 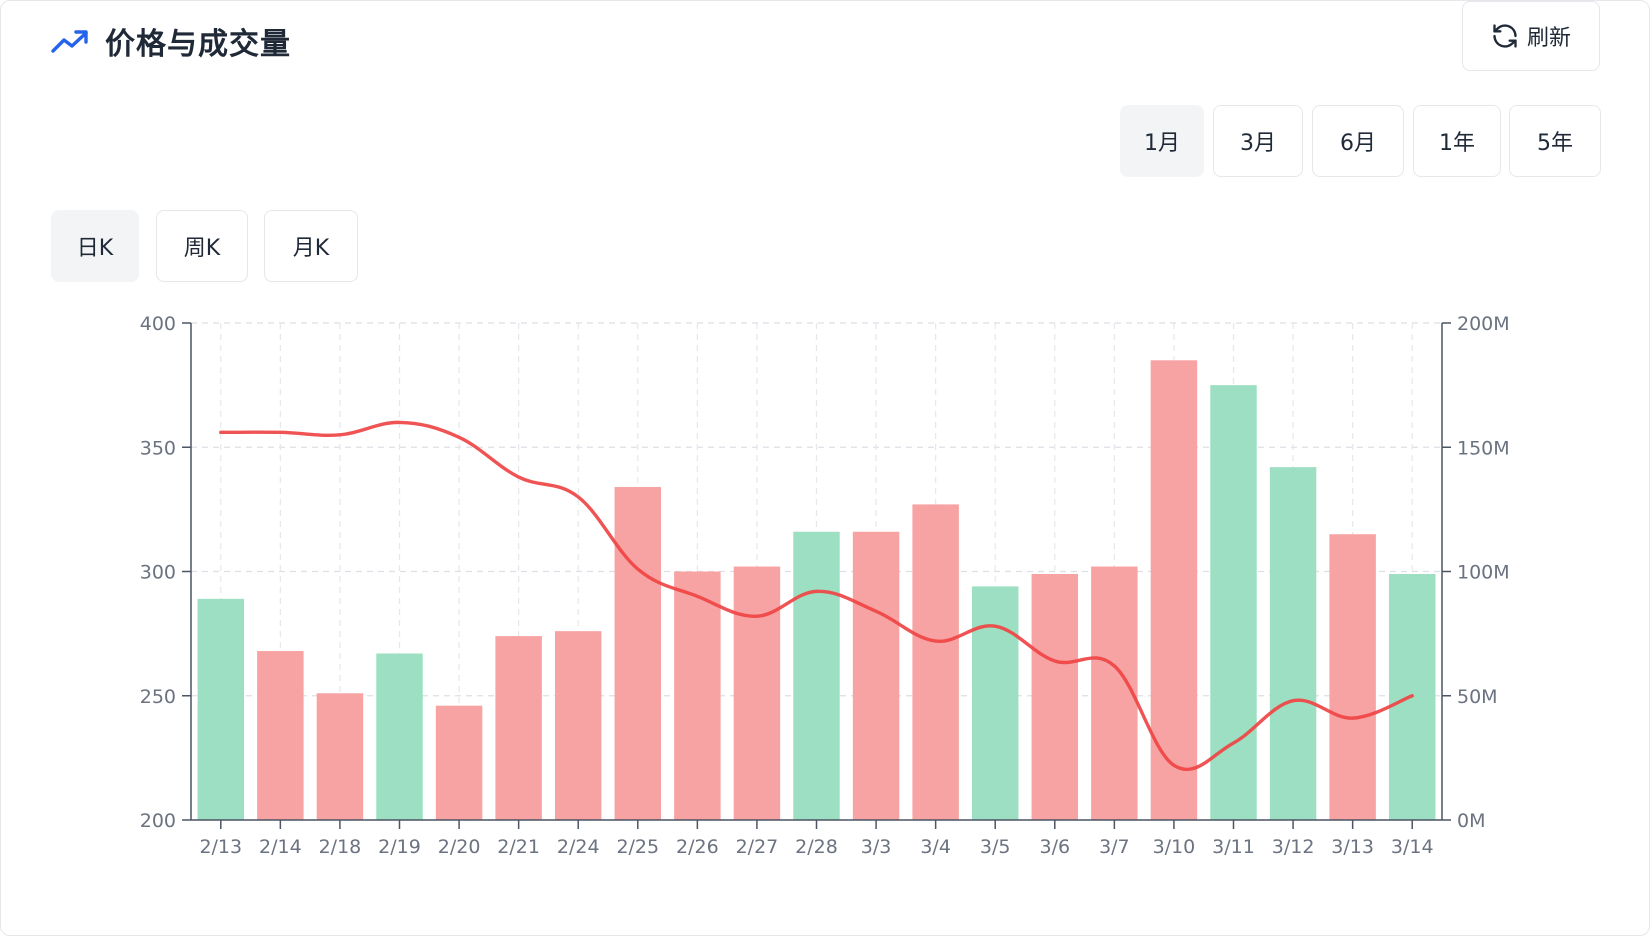 I want to click on x-tick-label: 3/13, so click(x=1352, y=847).